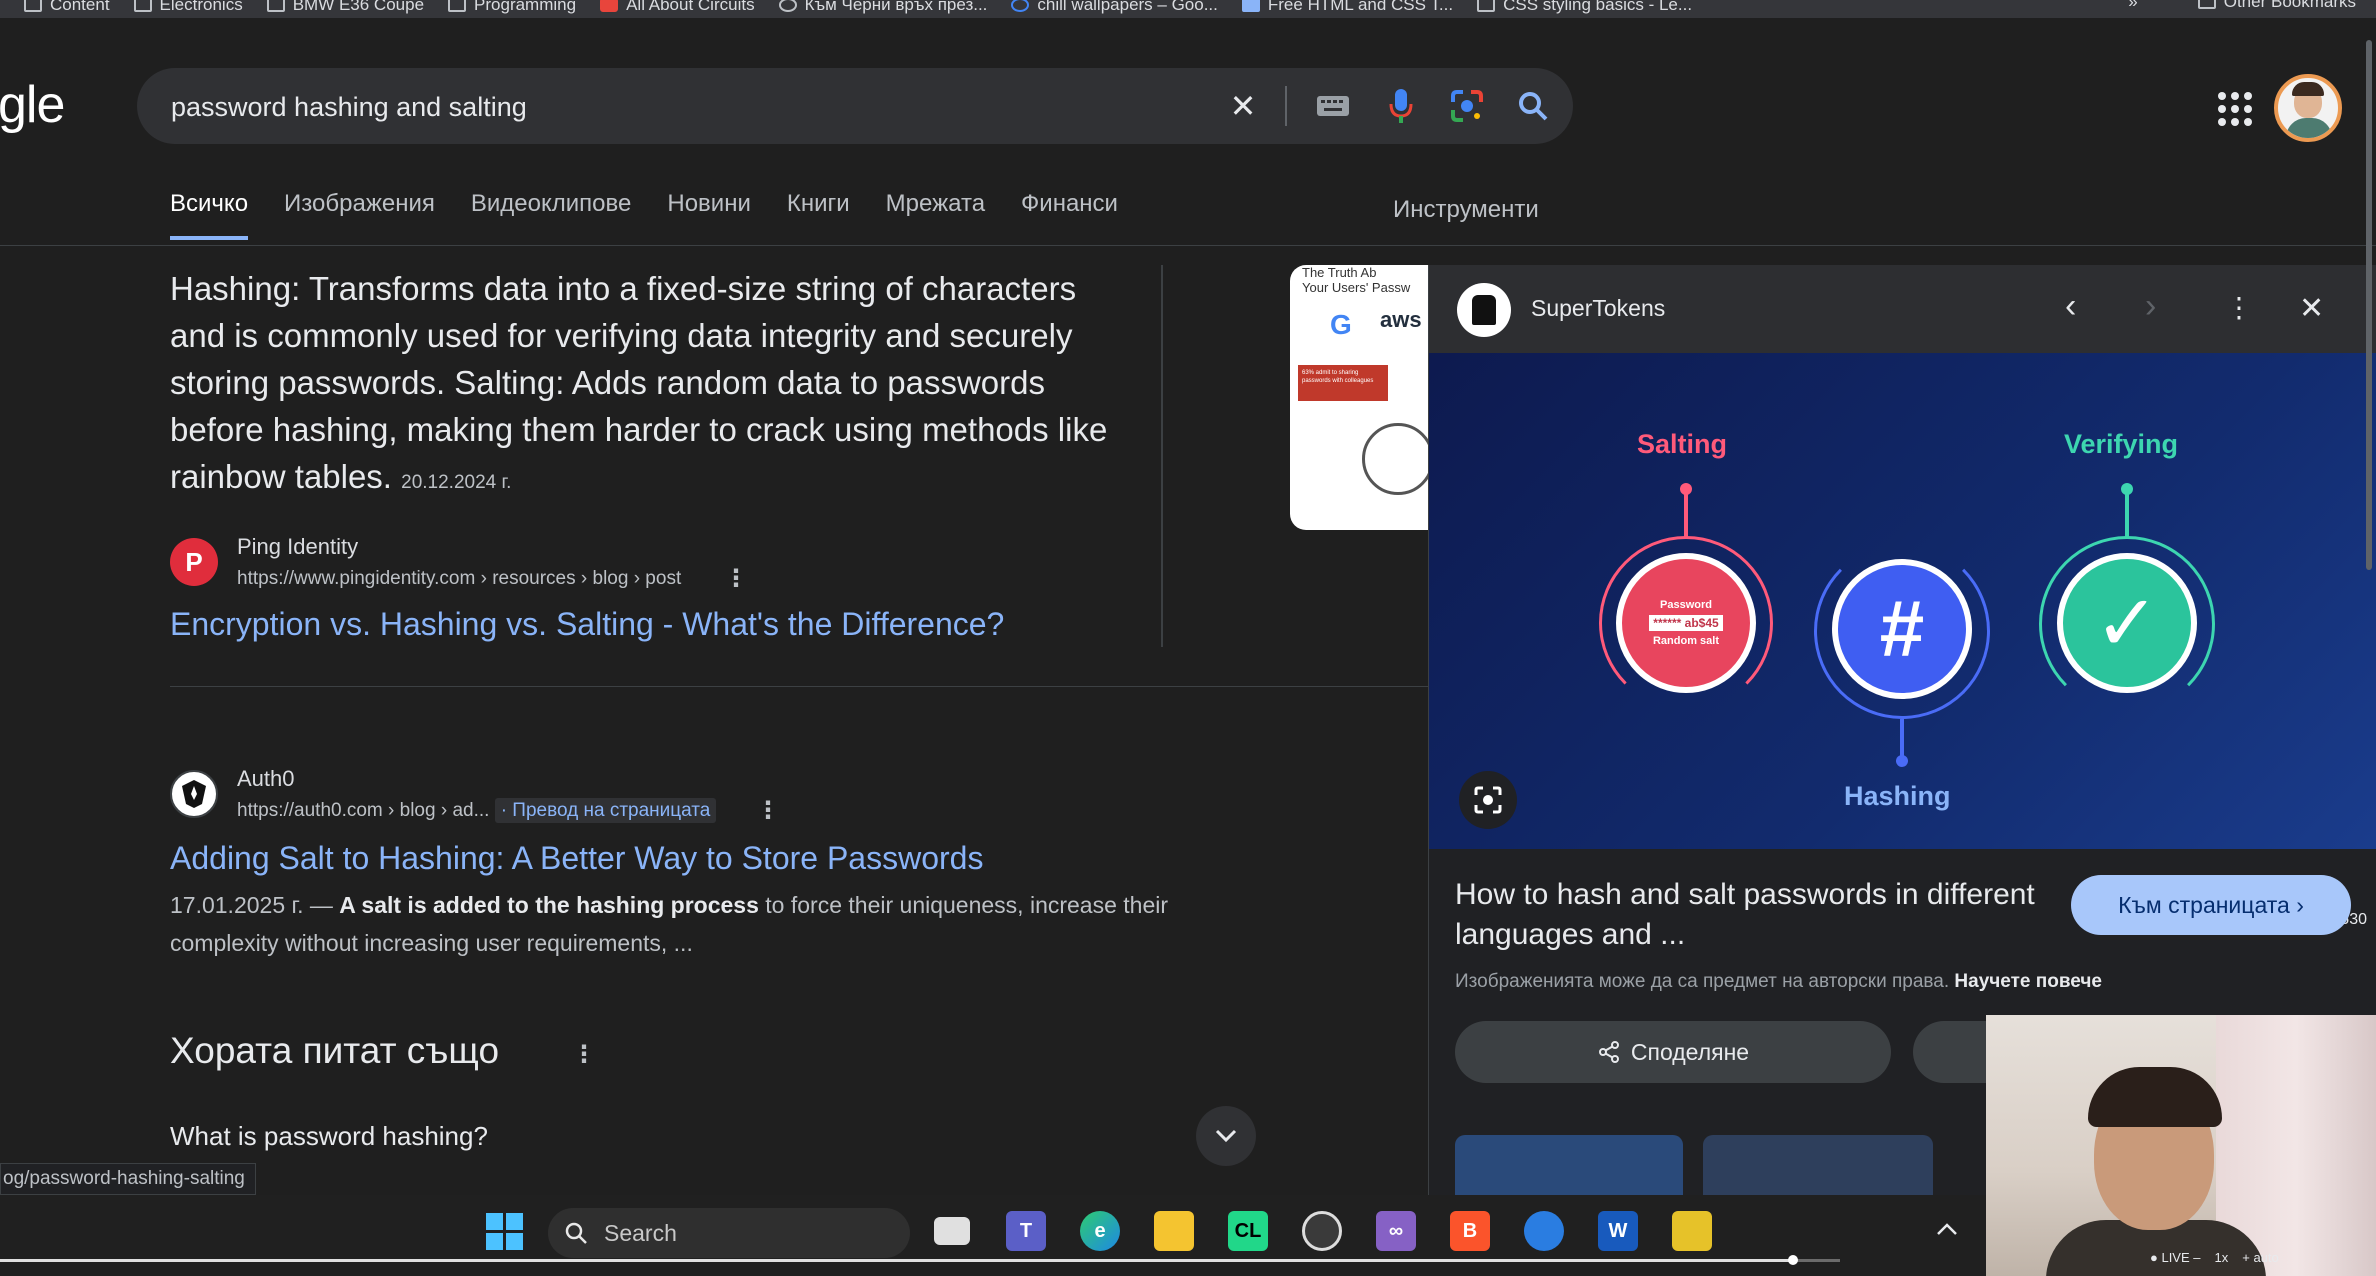  I want to click on video-progress-bar, so click(920, 1260).